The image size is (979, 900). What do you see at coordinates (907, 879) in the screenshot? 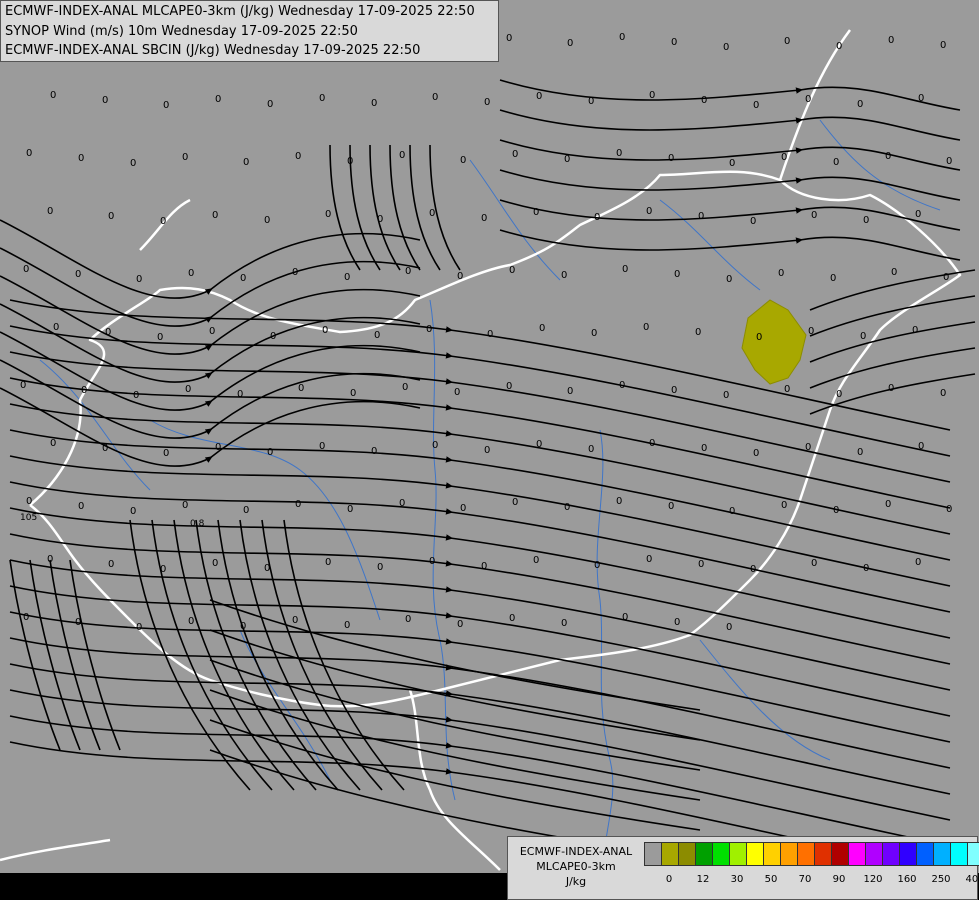
I see `legend-tick-label: 160` at bounding box center [907, 879].